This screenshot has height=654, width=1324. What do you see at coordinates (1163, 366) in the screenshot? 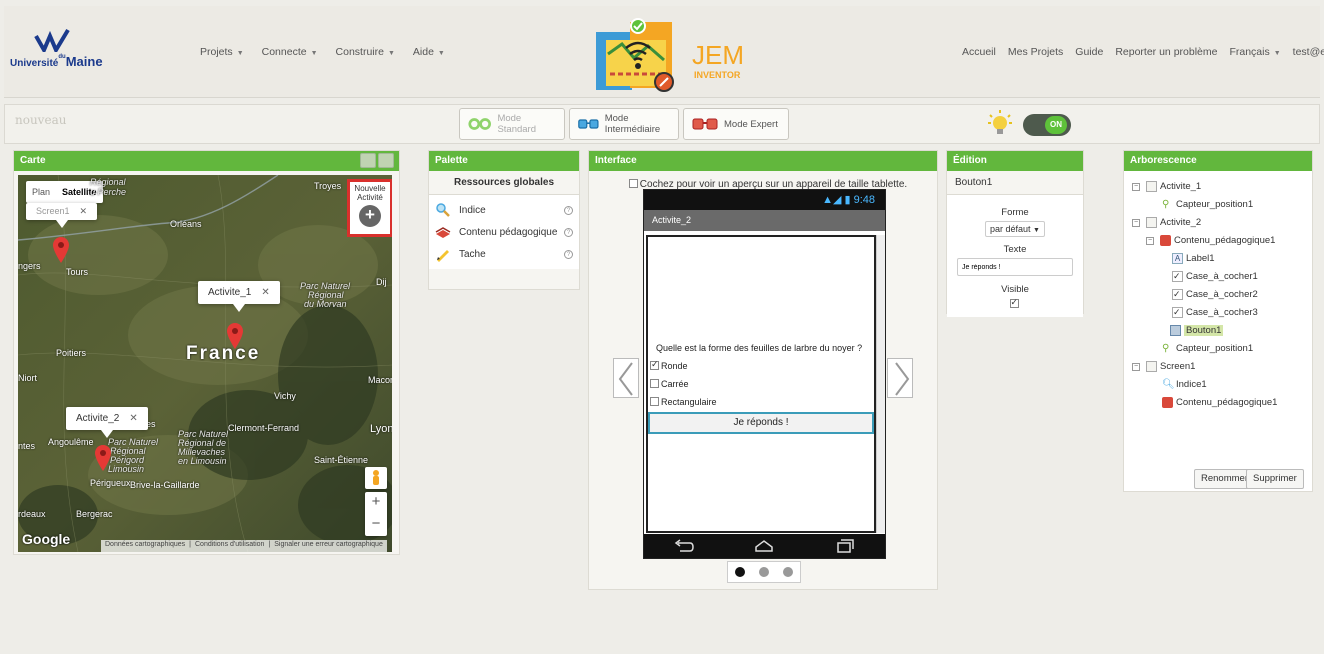
I see `tree-node-screen1: − Screen1` at bounding box center [1163, 366].